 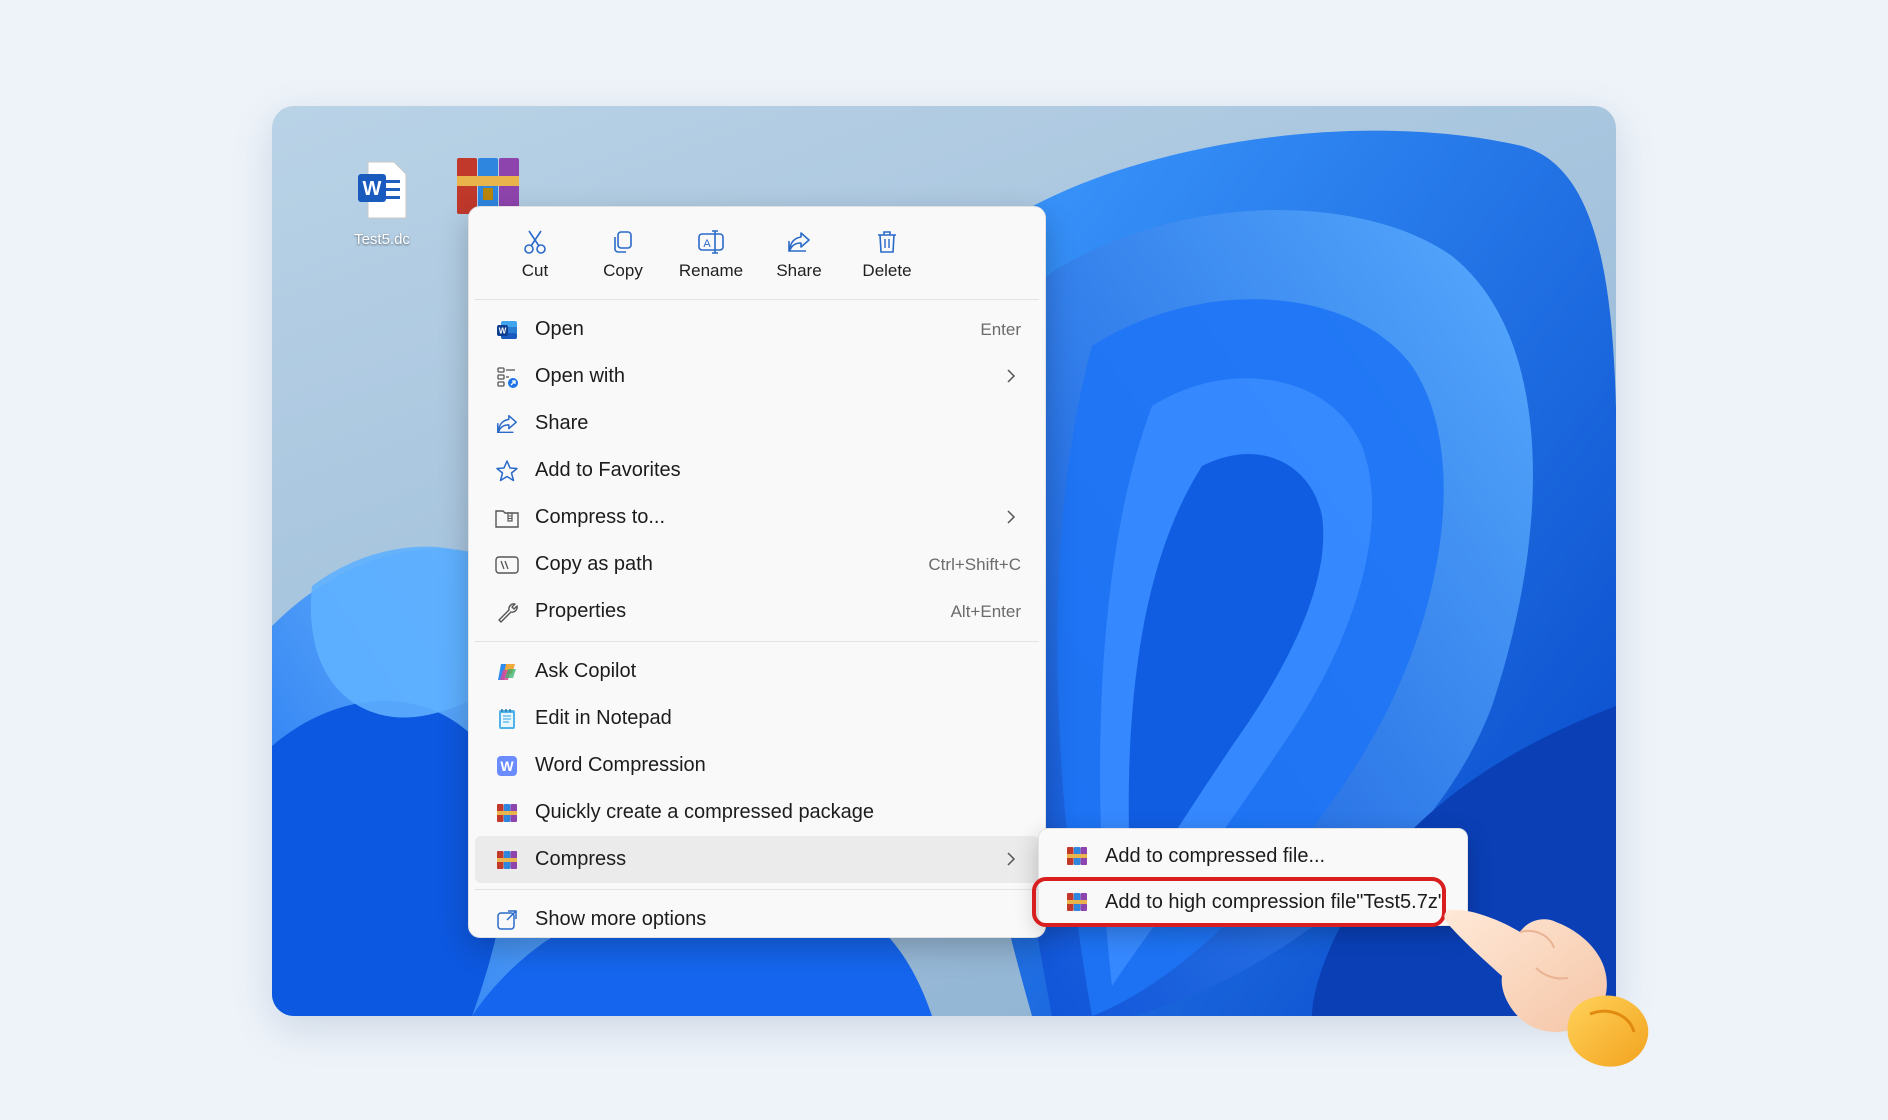 I want to click on shortcut-text: Alt+Enter, so click(x=985, y=611).